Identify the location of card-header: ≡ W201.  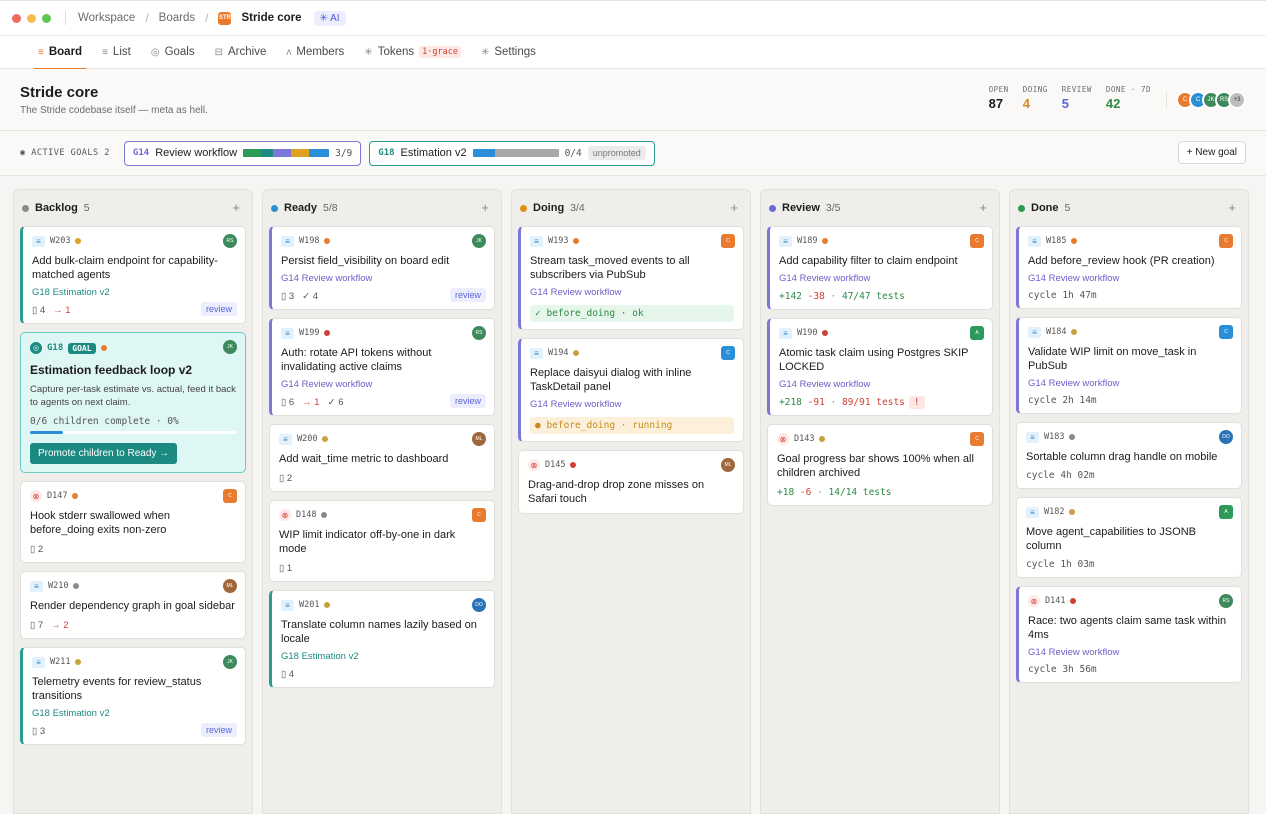
(383, 605).